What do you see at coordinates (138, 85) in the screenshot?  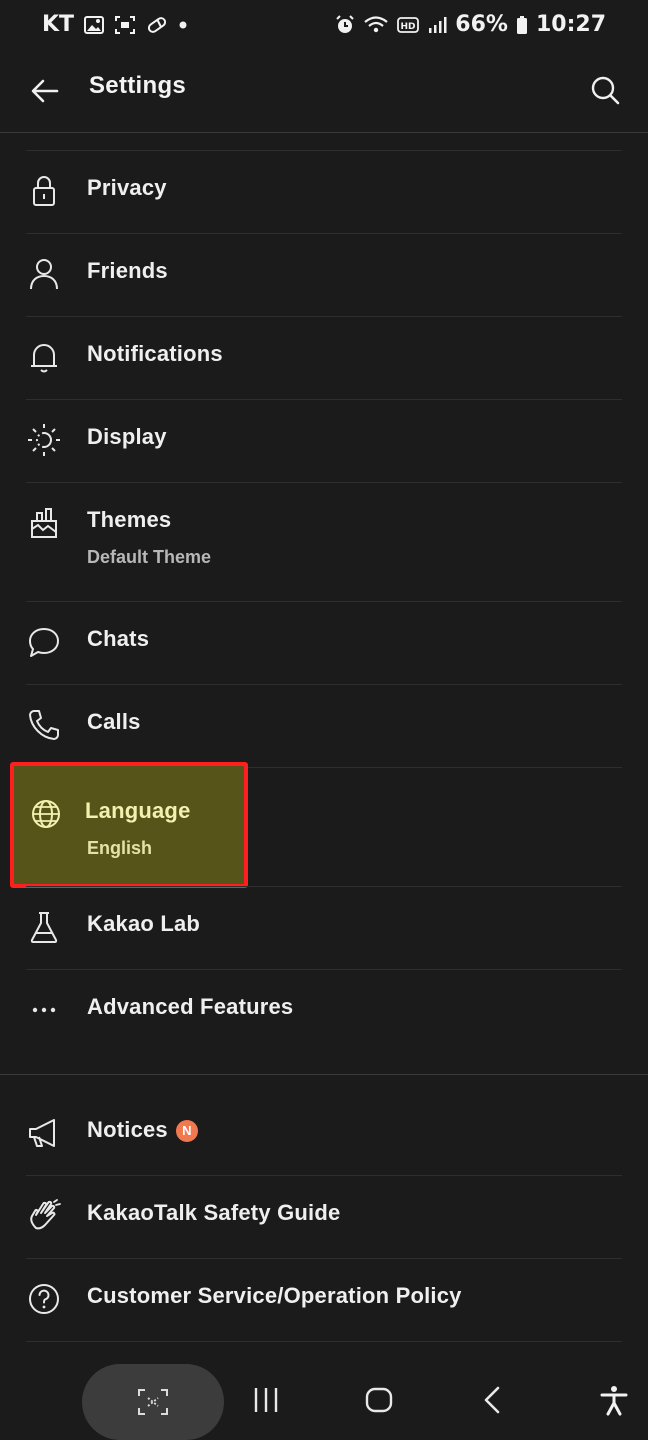 I see `page-title: Settings` at bounding box center [138, 85].